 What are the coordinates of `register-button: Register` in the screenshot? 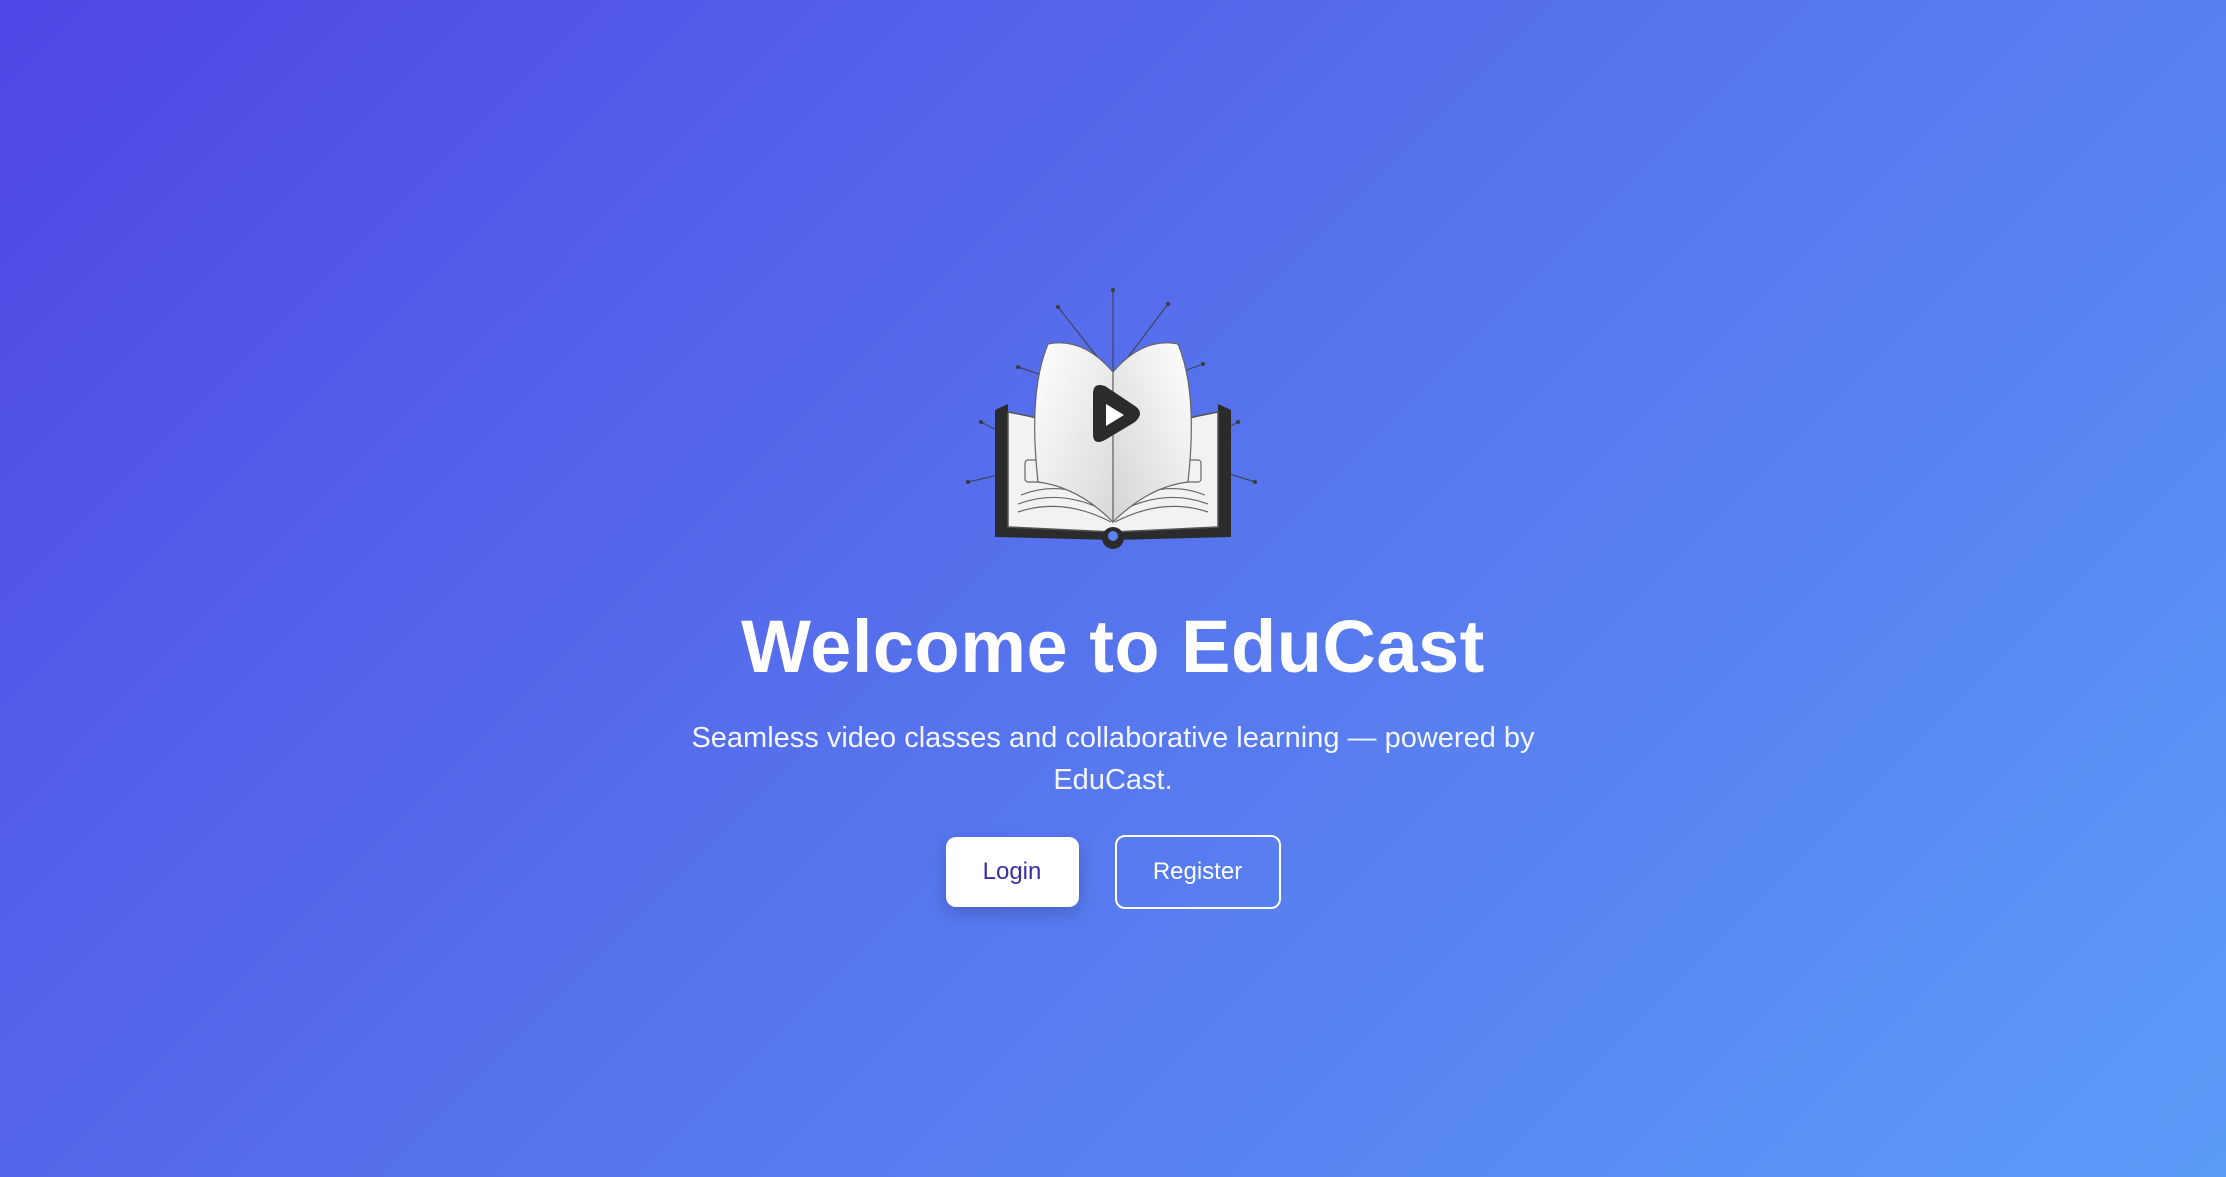 It's located at (1197, 872).